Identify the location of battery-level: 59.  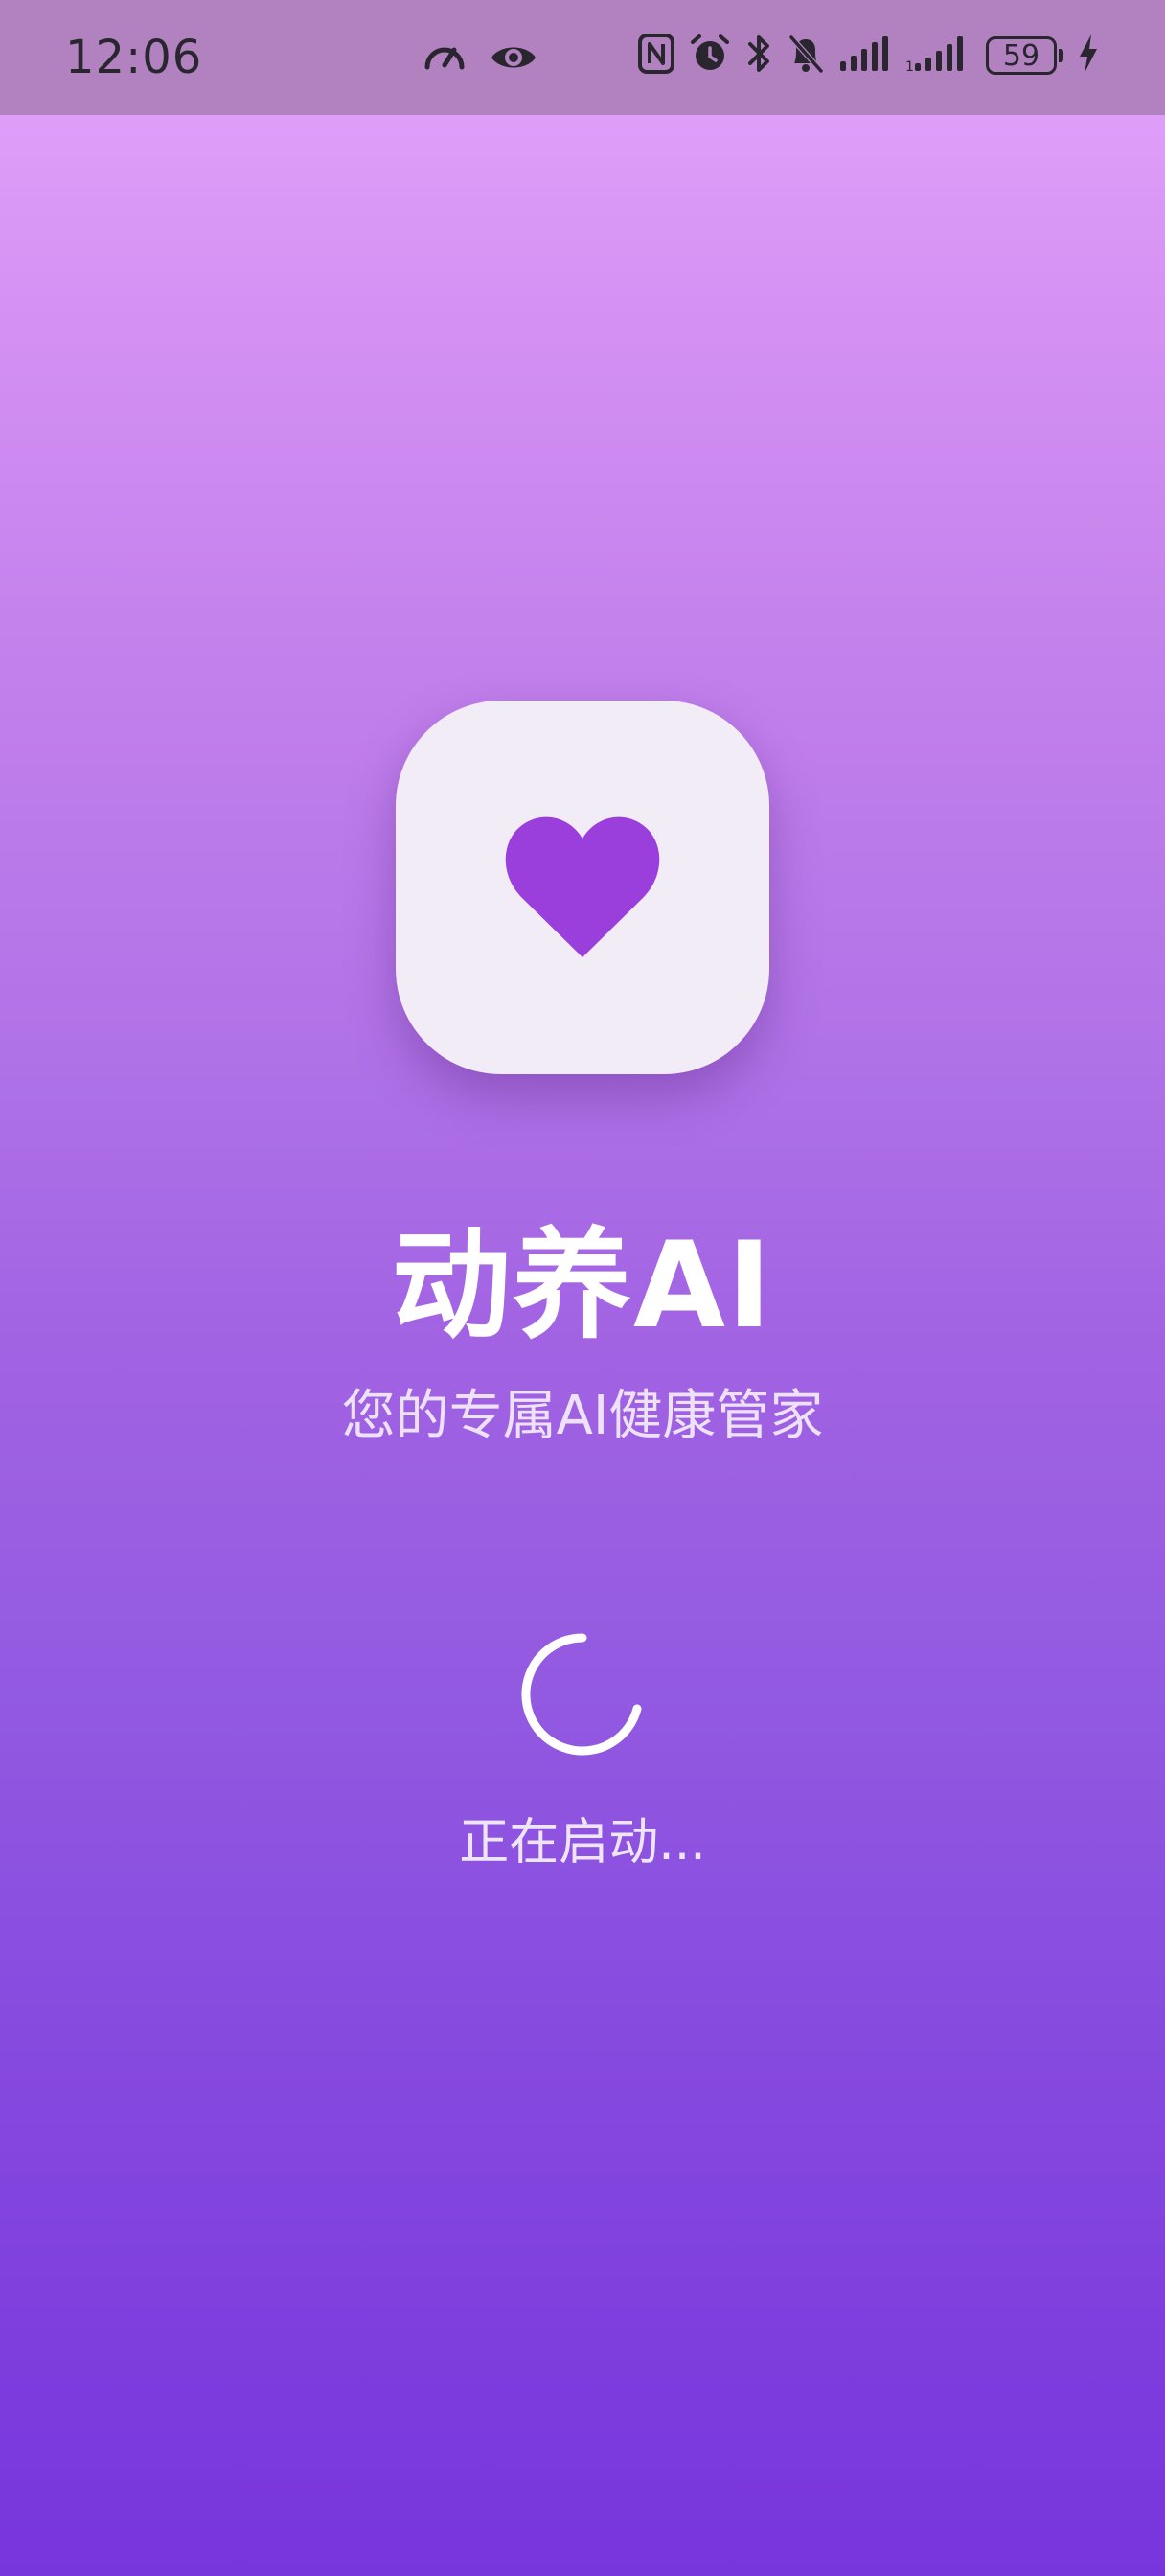
(1021, 55).